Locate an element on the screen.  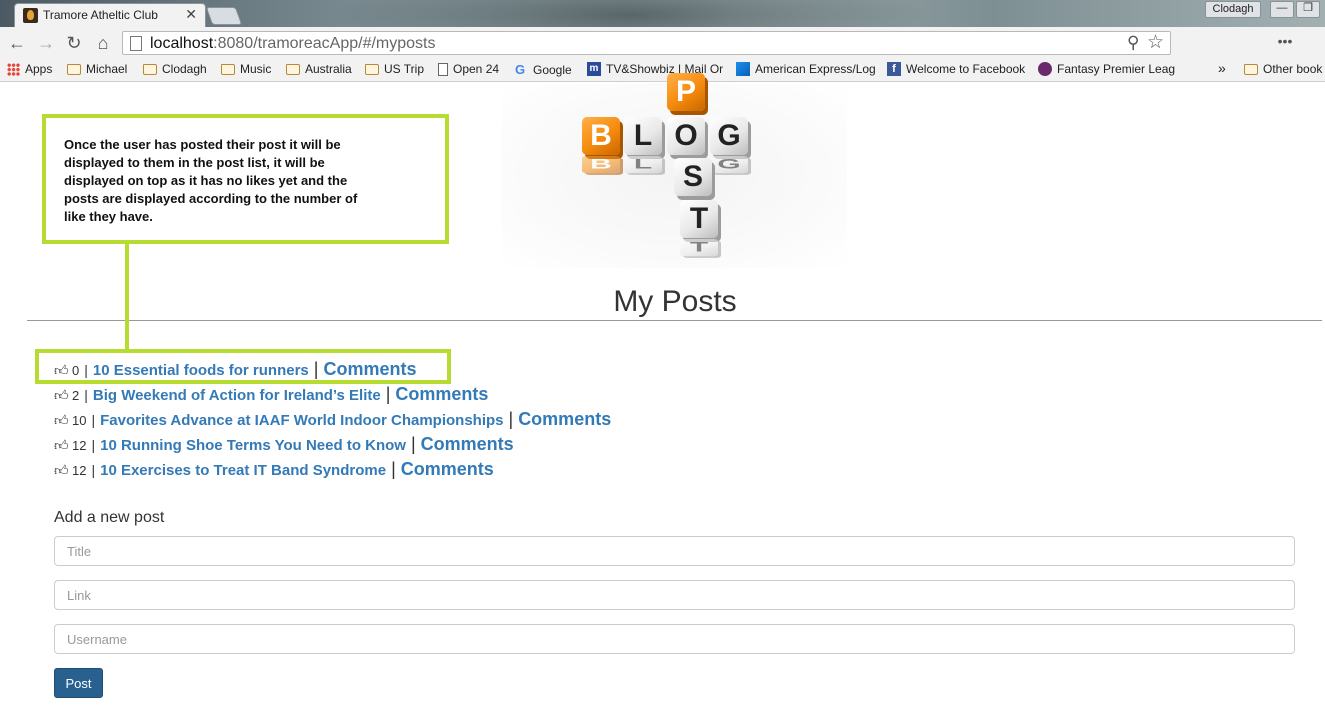
bookmark-facebook: f Welcome to Facebook is located at coordinates (956, 69).